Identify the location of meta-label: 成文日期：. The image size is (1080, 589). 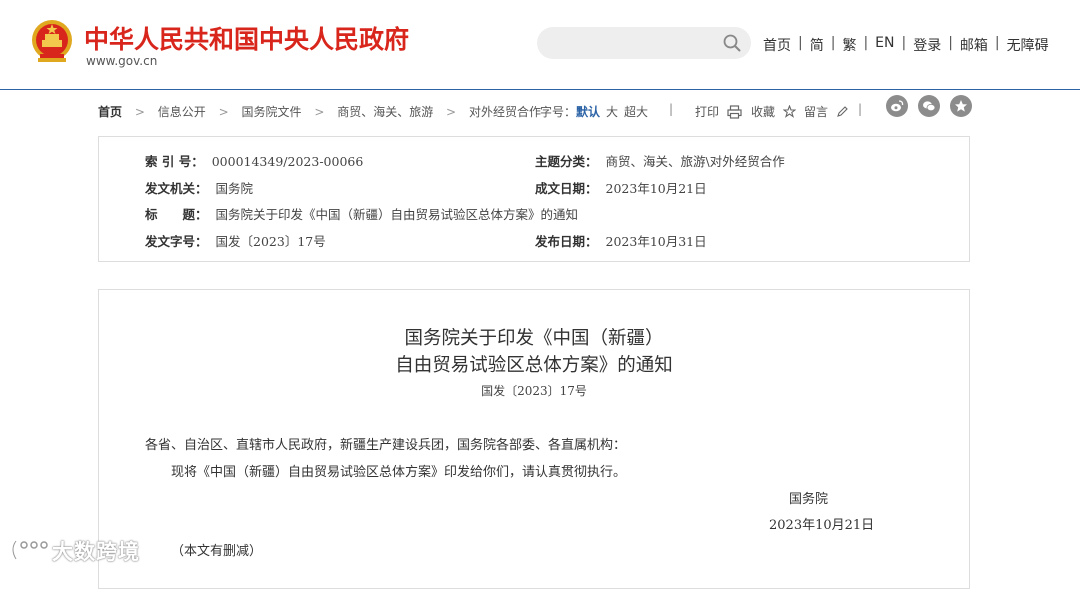
(566, 188).